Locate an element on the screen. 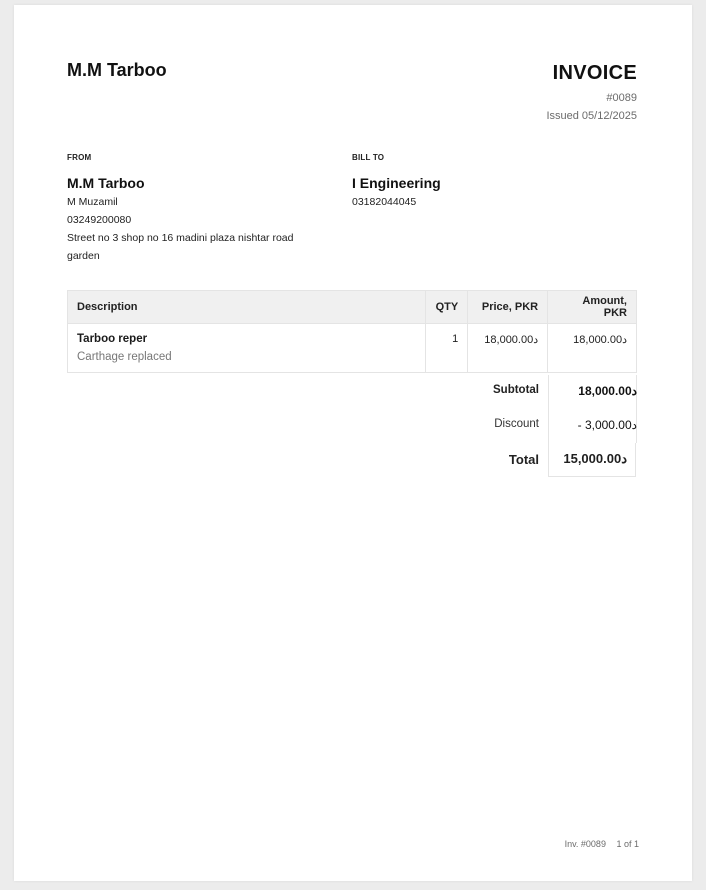 This screenshot has height=890, width=706. issue-date: Issued 05/12/2025 is located at coordinates (591, 116).